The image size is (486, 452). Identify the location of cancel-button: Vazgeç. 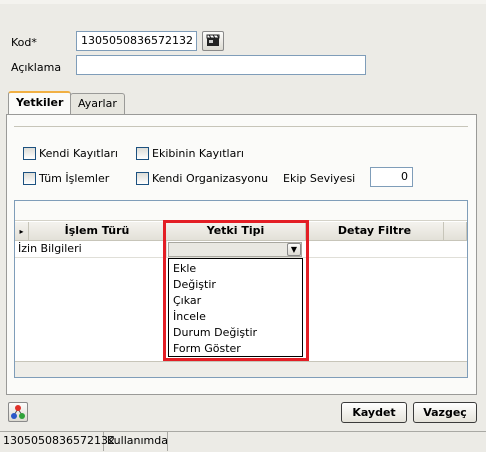
(445, 412).